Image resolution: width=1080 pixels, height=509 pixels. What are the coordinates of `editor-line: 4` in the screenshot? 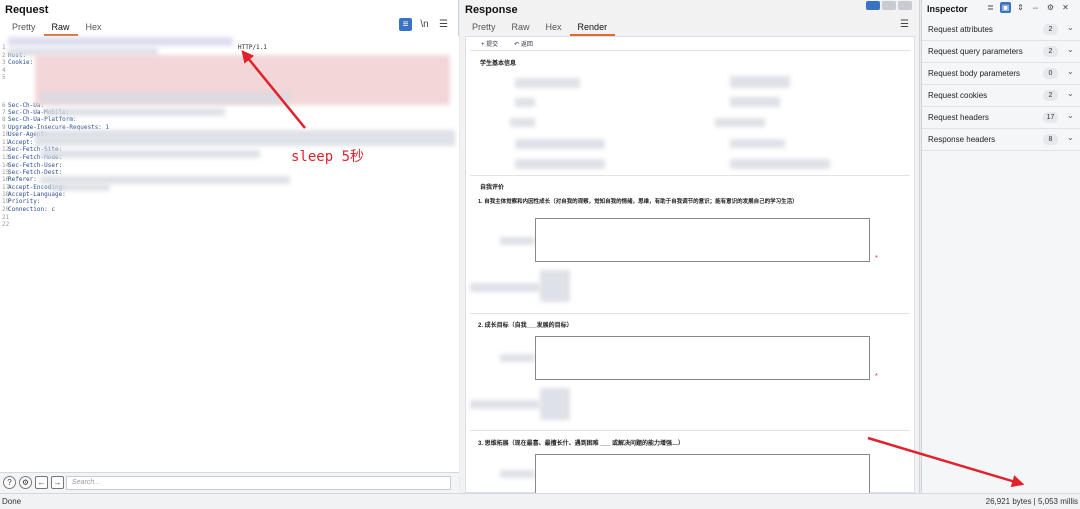 It's located at (5, 70).